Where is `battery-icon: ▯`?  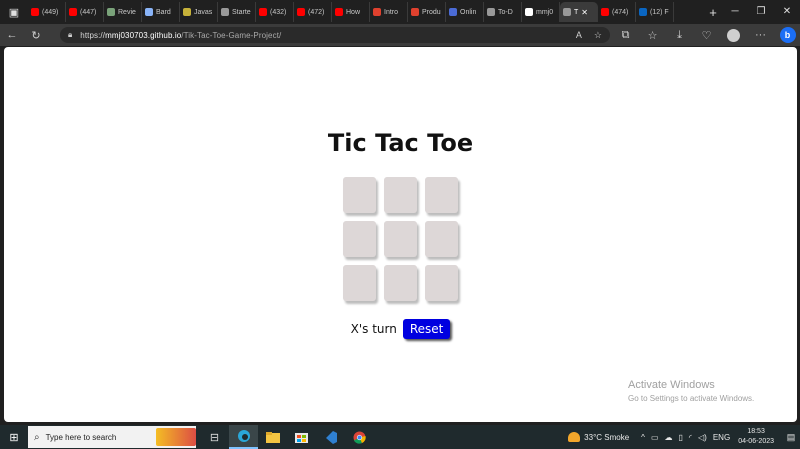
battery-icon: ▯ is located at coordinates (681, 437).